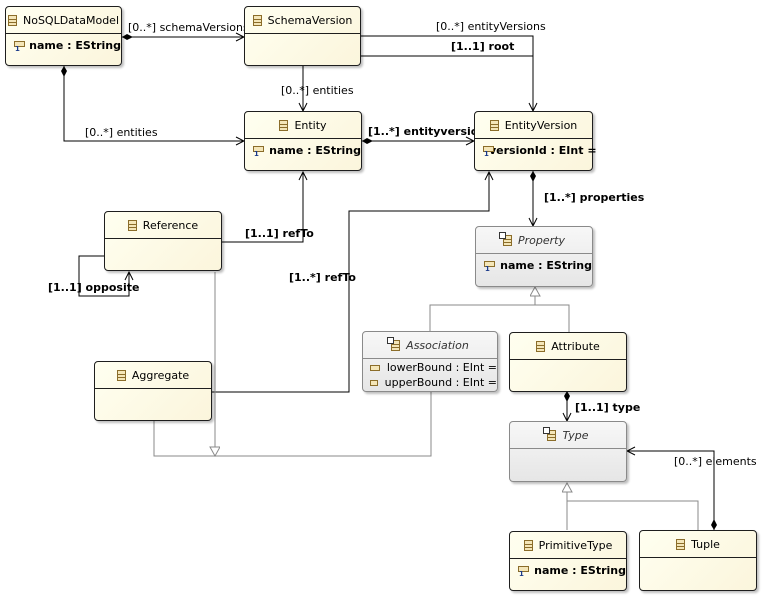  I want to click on label-refTo-reference: [1..1] refTo, so click(279, 233).